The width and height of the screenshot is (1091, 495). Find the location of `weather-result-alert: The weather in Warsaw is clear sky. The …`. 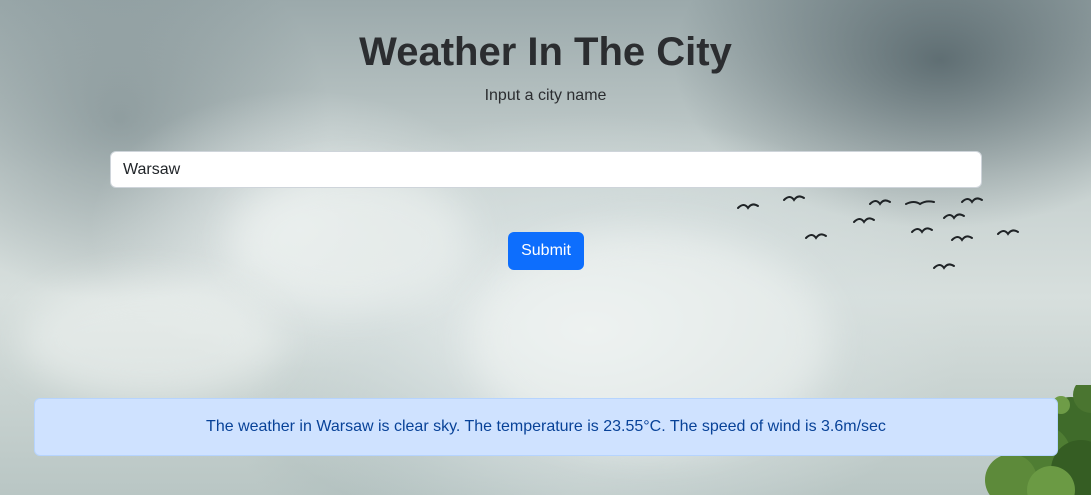

weather-result-alert: The weather in Warsaw is clear sky. The … is located at coordinates (546, 427).